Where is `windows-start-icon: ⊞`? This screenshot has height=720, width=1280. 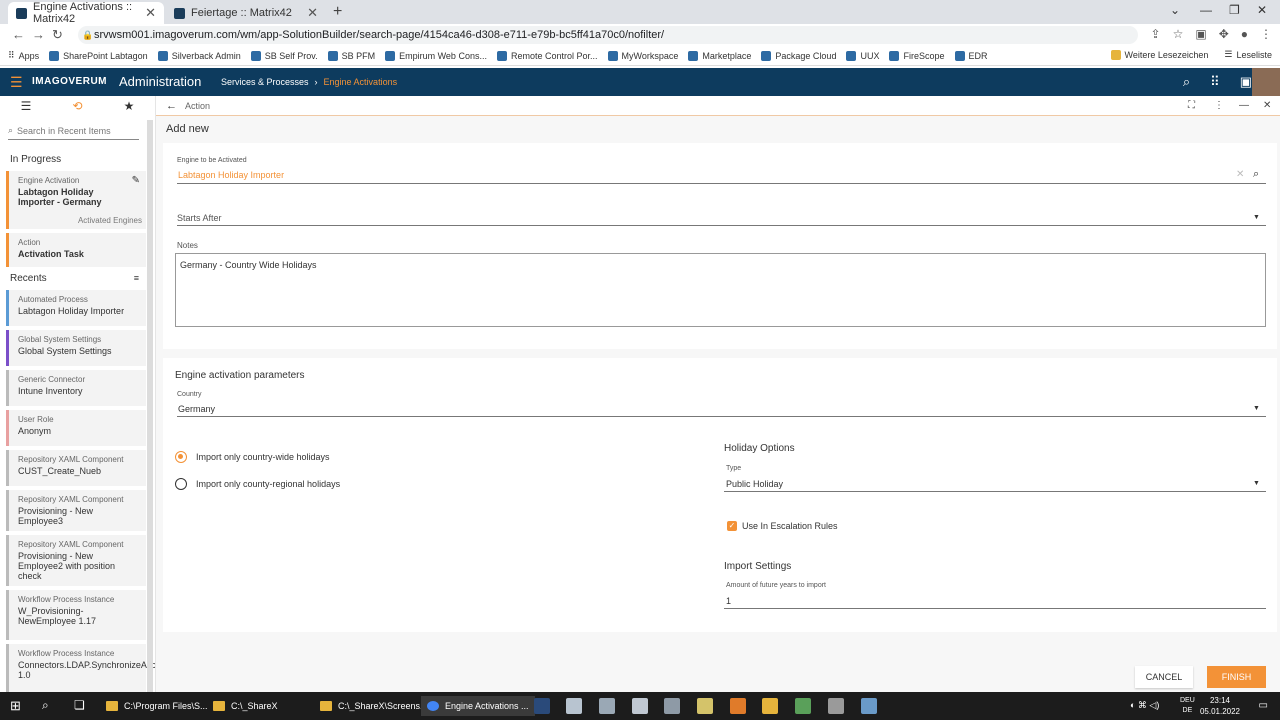
windows-start-icon: ⊞ is located at coordinates (15, 706).